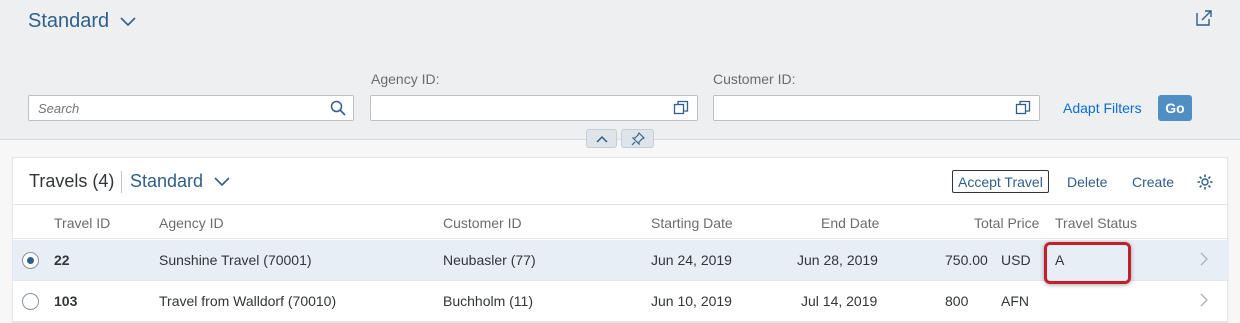  What do you see at coordinates (837, 260) in the screenshot?
I see `cell-end-date: Jun 28, 2019` at bounding box center [837, 260].